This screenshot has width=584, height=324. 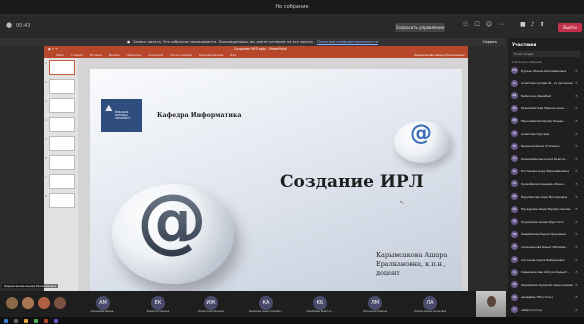 I want to click on author-credentials: Ералкановна, к.п.н., доцент, so click(x=411, y=268).